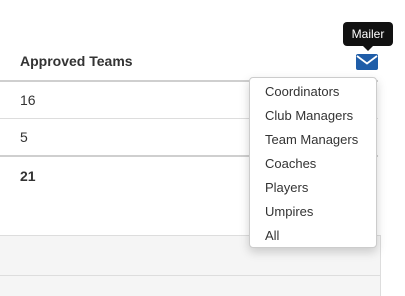 The width and height of the screenshot is (405, 296). What do you see at coordinates (28, 100) in the screenshot?
I see `table-row-value: 16` at bounding box center [28, 100].